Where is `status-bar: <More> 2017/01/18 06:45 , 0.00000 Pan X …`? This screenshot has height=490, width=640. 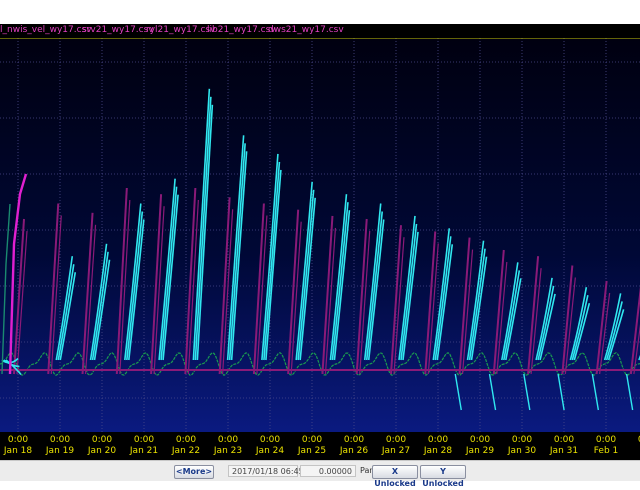 status-bar: <More> 2017/01/18 06:45 , 0.00000 Pan X … is located at coordinates (320, 474).